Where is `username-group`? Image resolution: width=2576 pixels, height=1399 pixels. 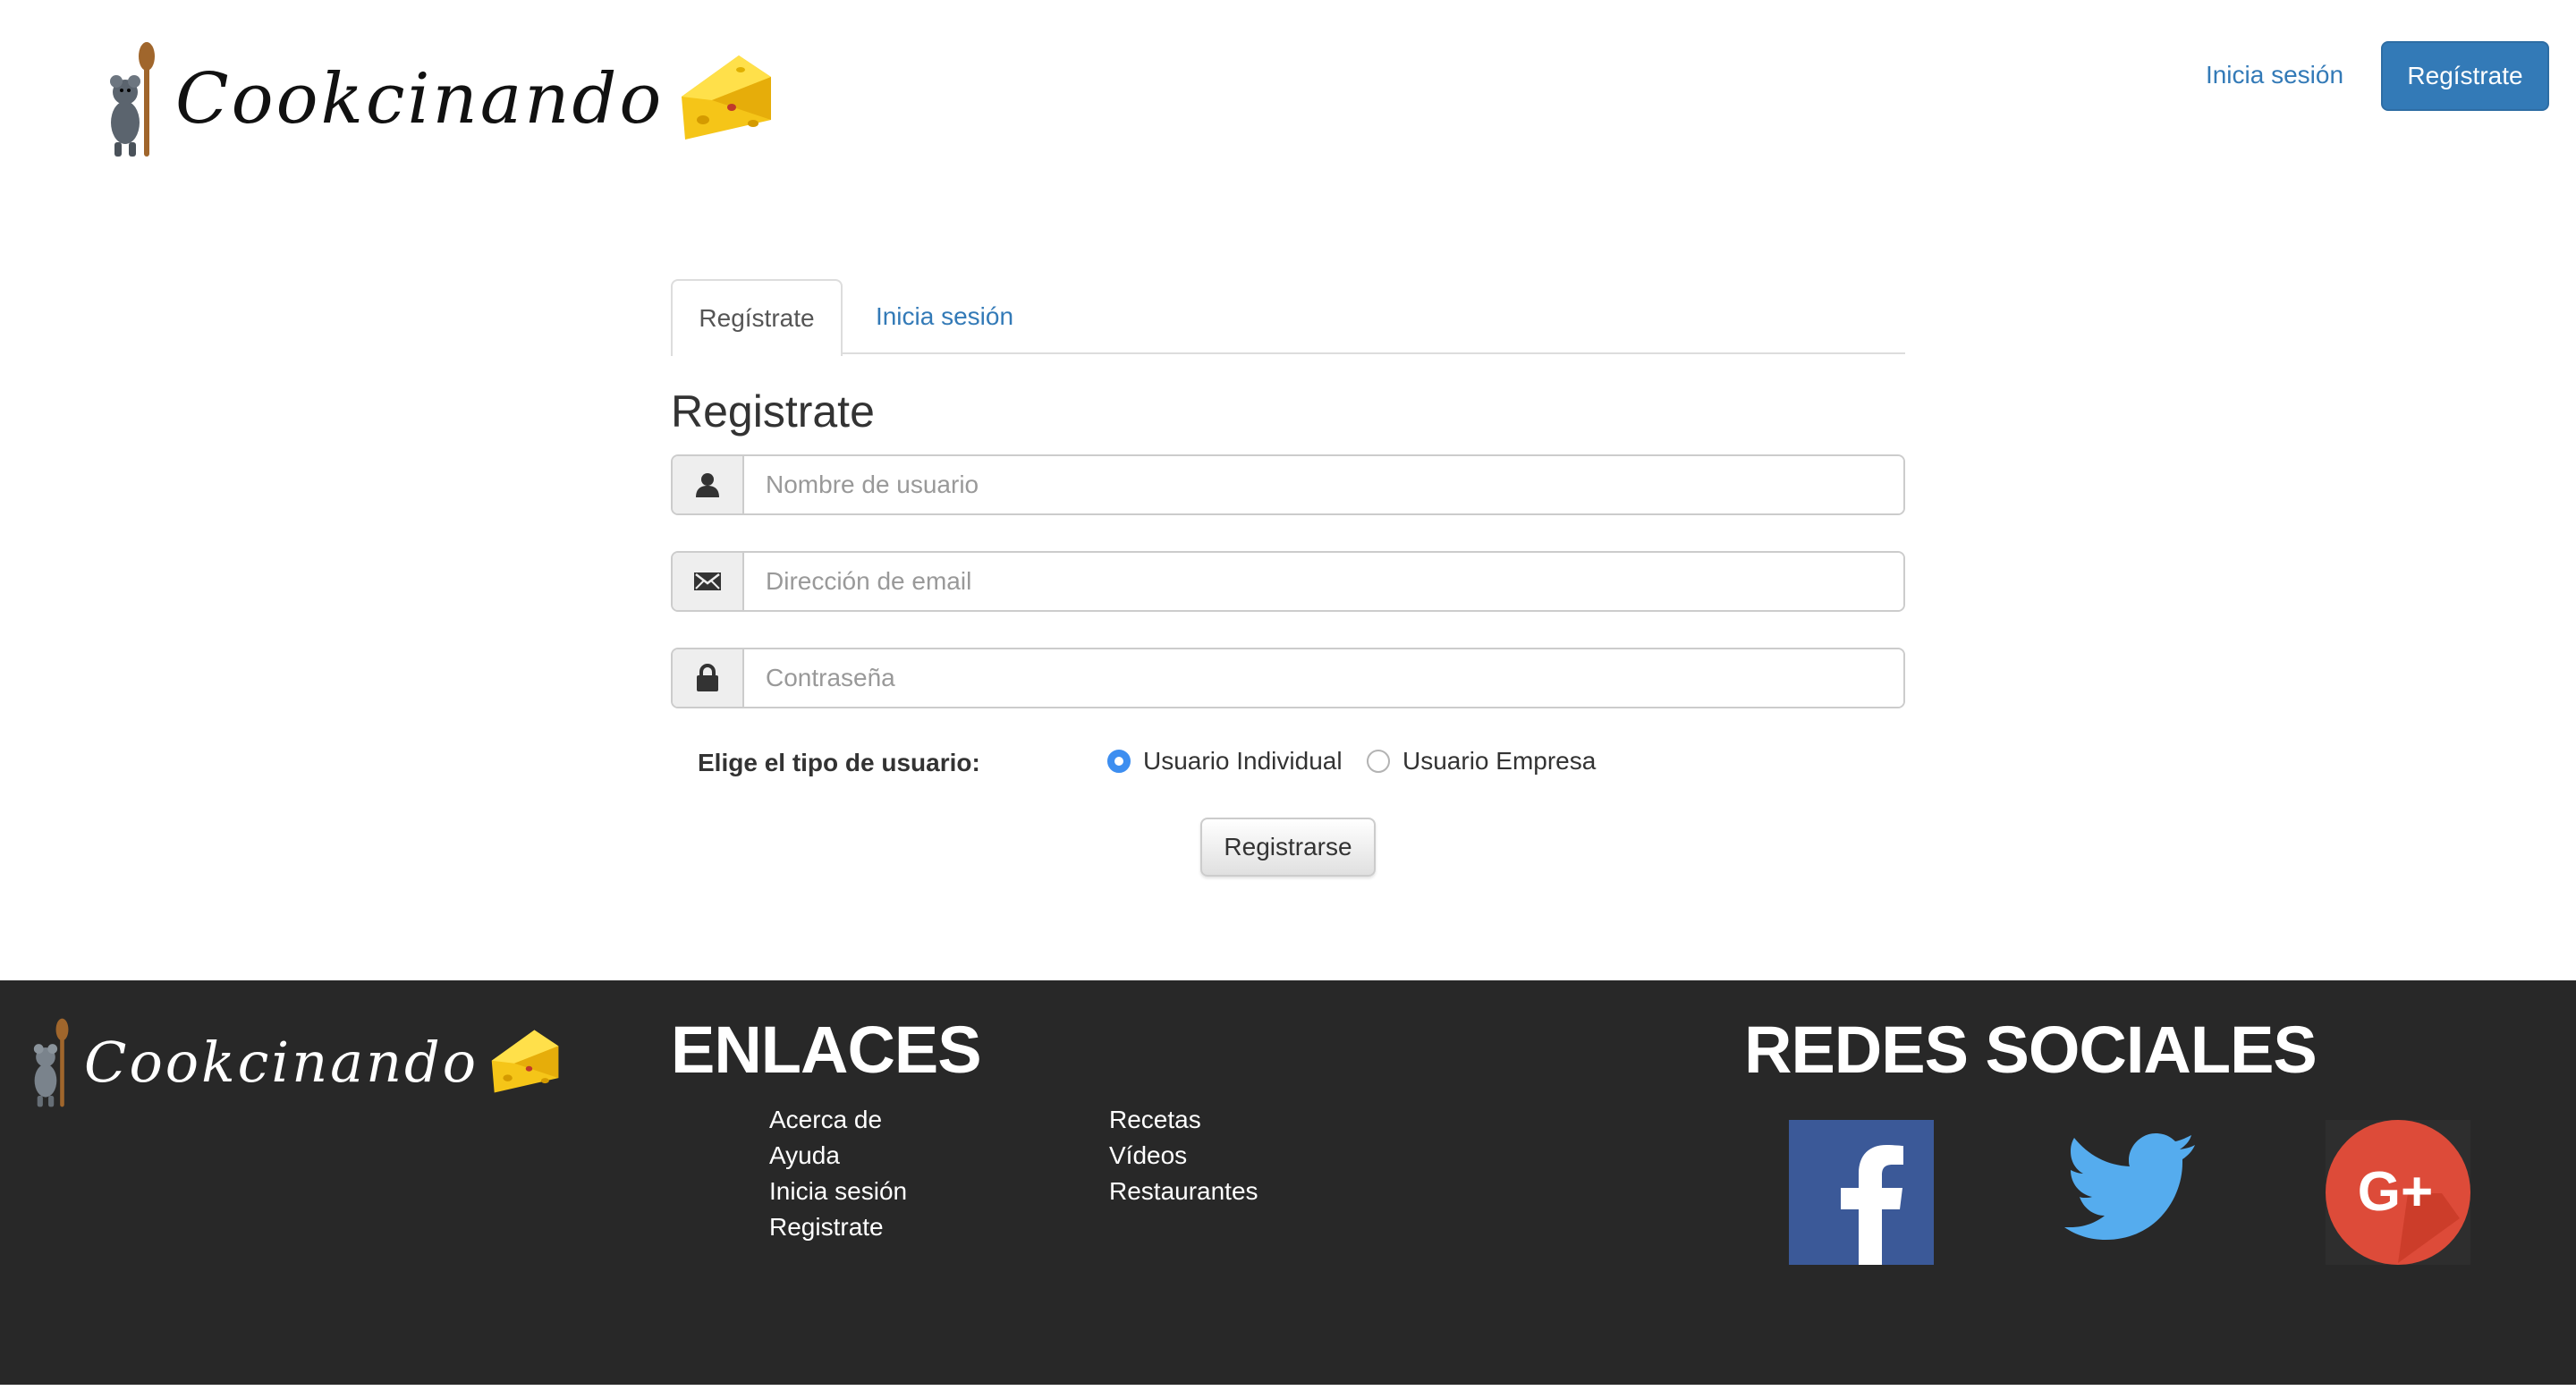
username-group is located at coordinates (1288, 484).